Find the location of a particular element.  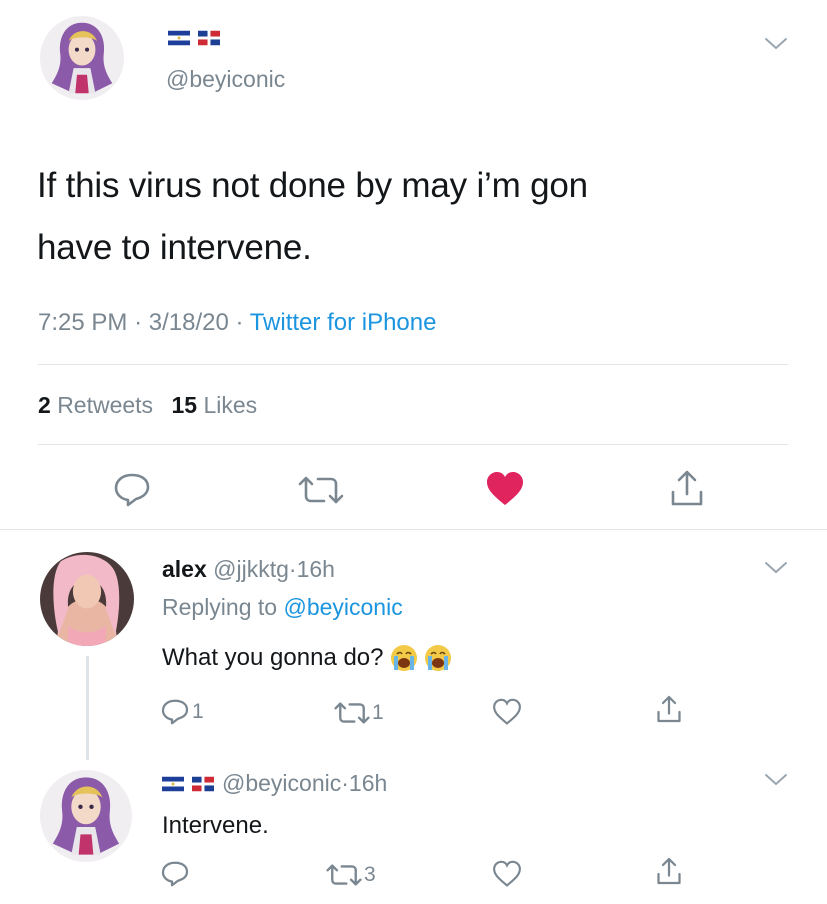

tweet-stats: 2 Retweets 15 Likes is located at coordinates (147, 405).